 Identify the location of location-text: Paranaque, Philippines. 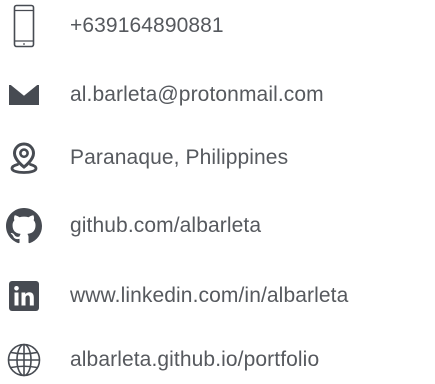
(179, 157).